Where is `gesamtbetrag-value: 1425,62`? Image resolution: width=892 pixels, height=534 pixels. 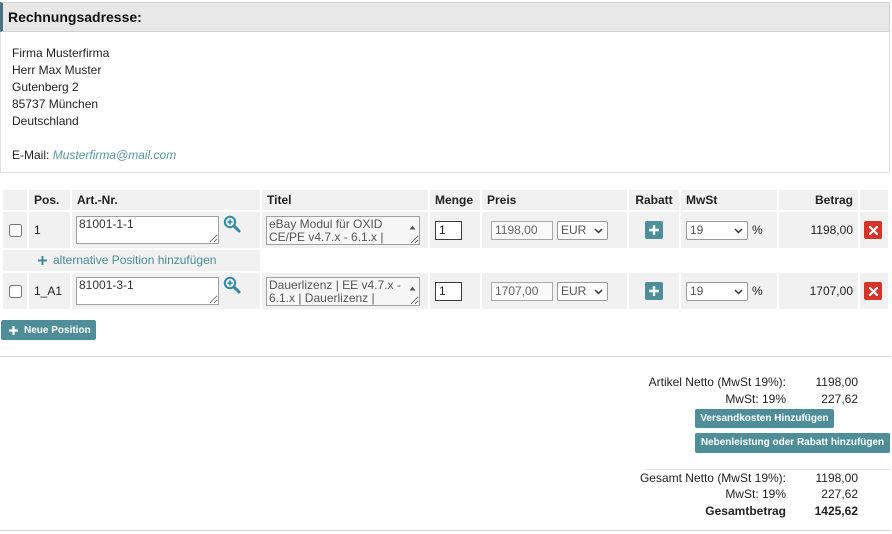
gesamtbetrag-value: 1425,62 is located at coordinates (836, 511).